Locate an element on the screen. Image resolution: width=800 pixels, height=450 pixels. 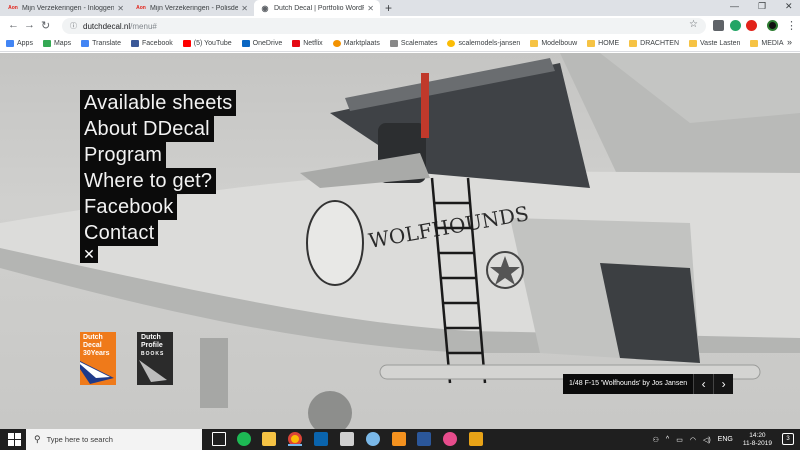
slide-caption-bar: 1/48 F-15 'Wolfhounds' by Jos Jansen ‹ › is located at coordinates (648, 384).